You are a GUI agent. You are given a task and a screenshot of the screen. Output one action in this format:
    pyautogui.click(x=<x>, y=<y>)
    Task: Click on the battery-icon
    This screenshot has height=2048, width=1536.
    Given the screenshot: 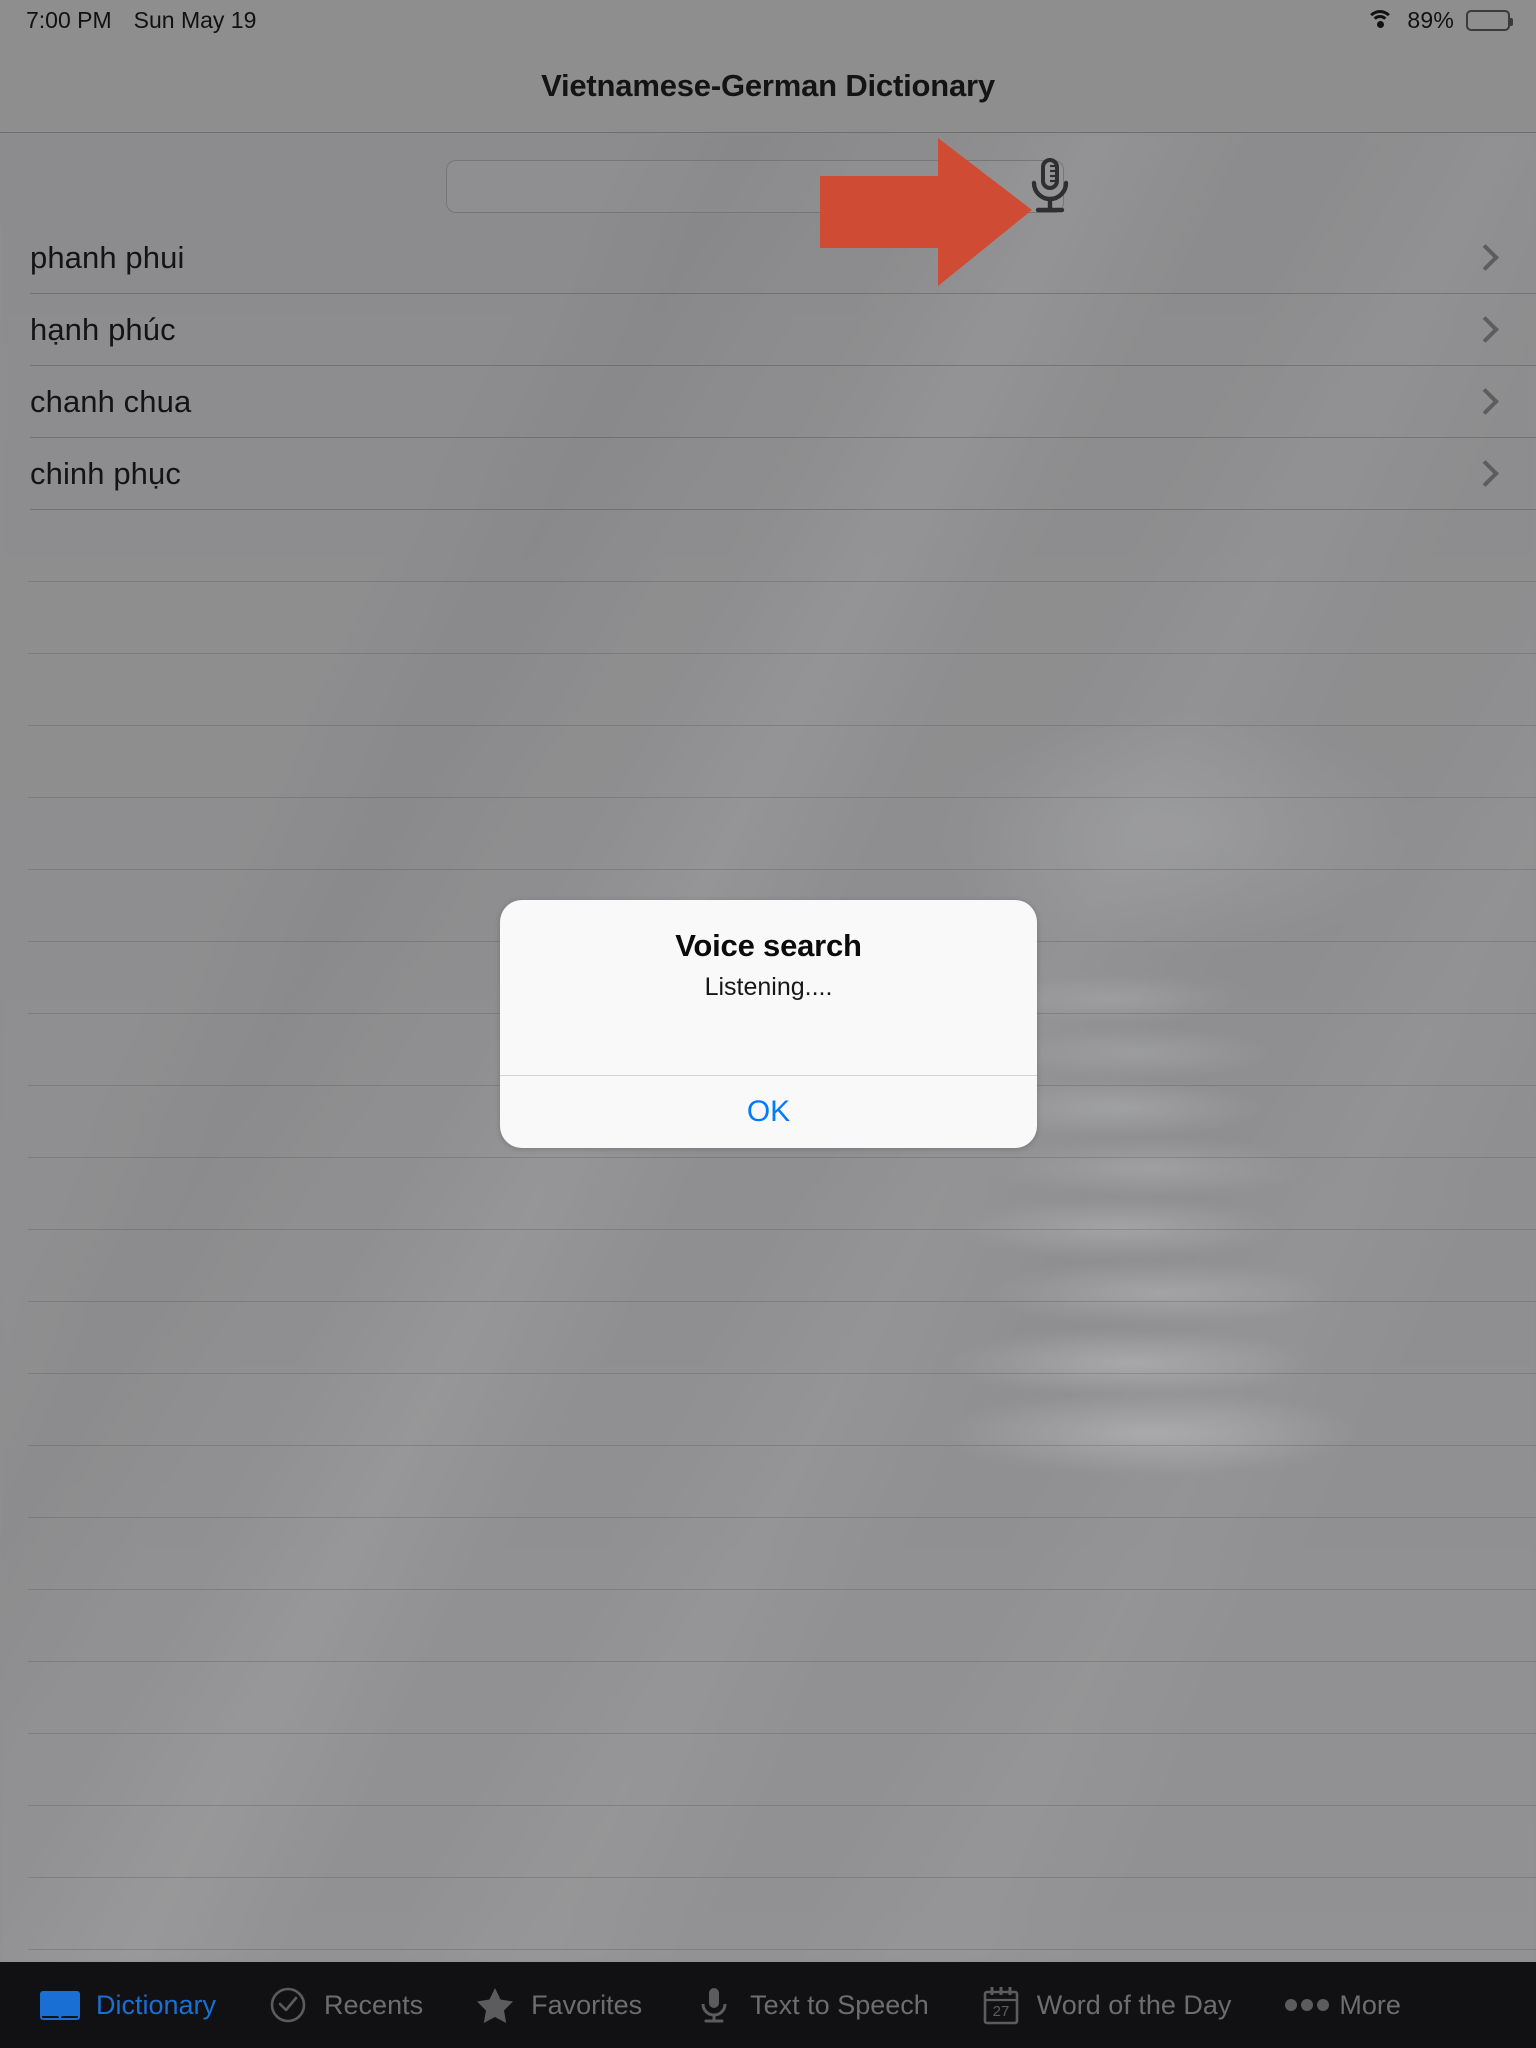 What is the action you would take?
    pyautogui.click(x=1489, y=20)
    